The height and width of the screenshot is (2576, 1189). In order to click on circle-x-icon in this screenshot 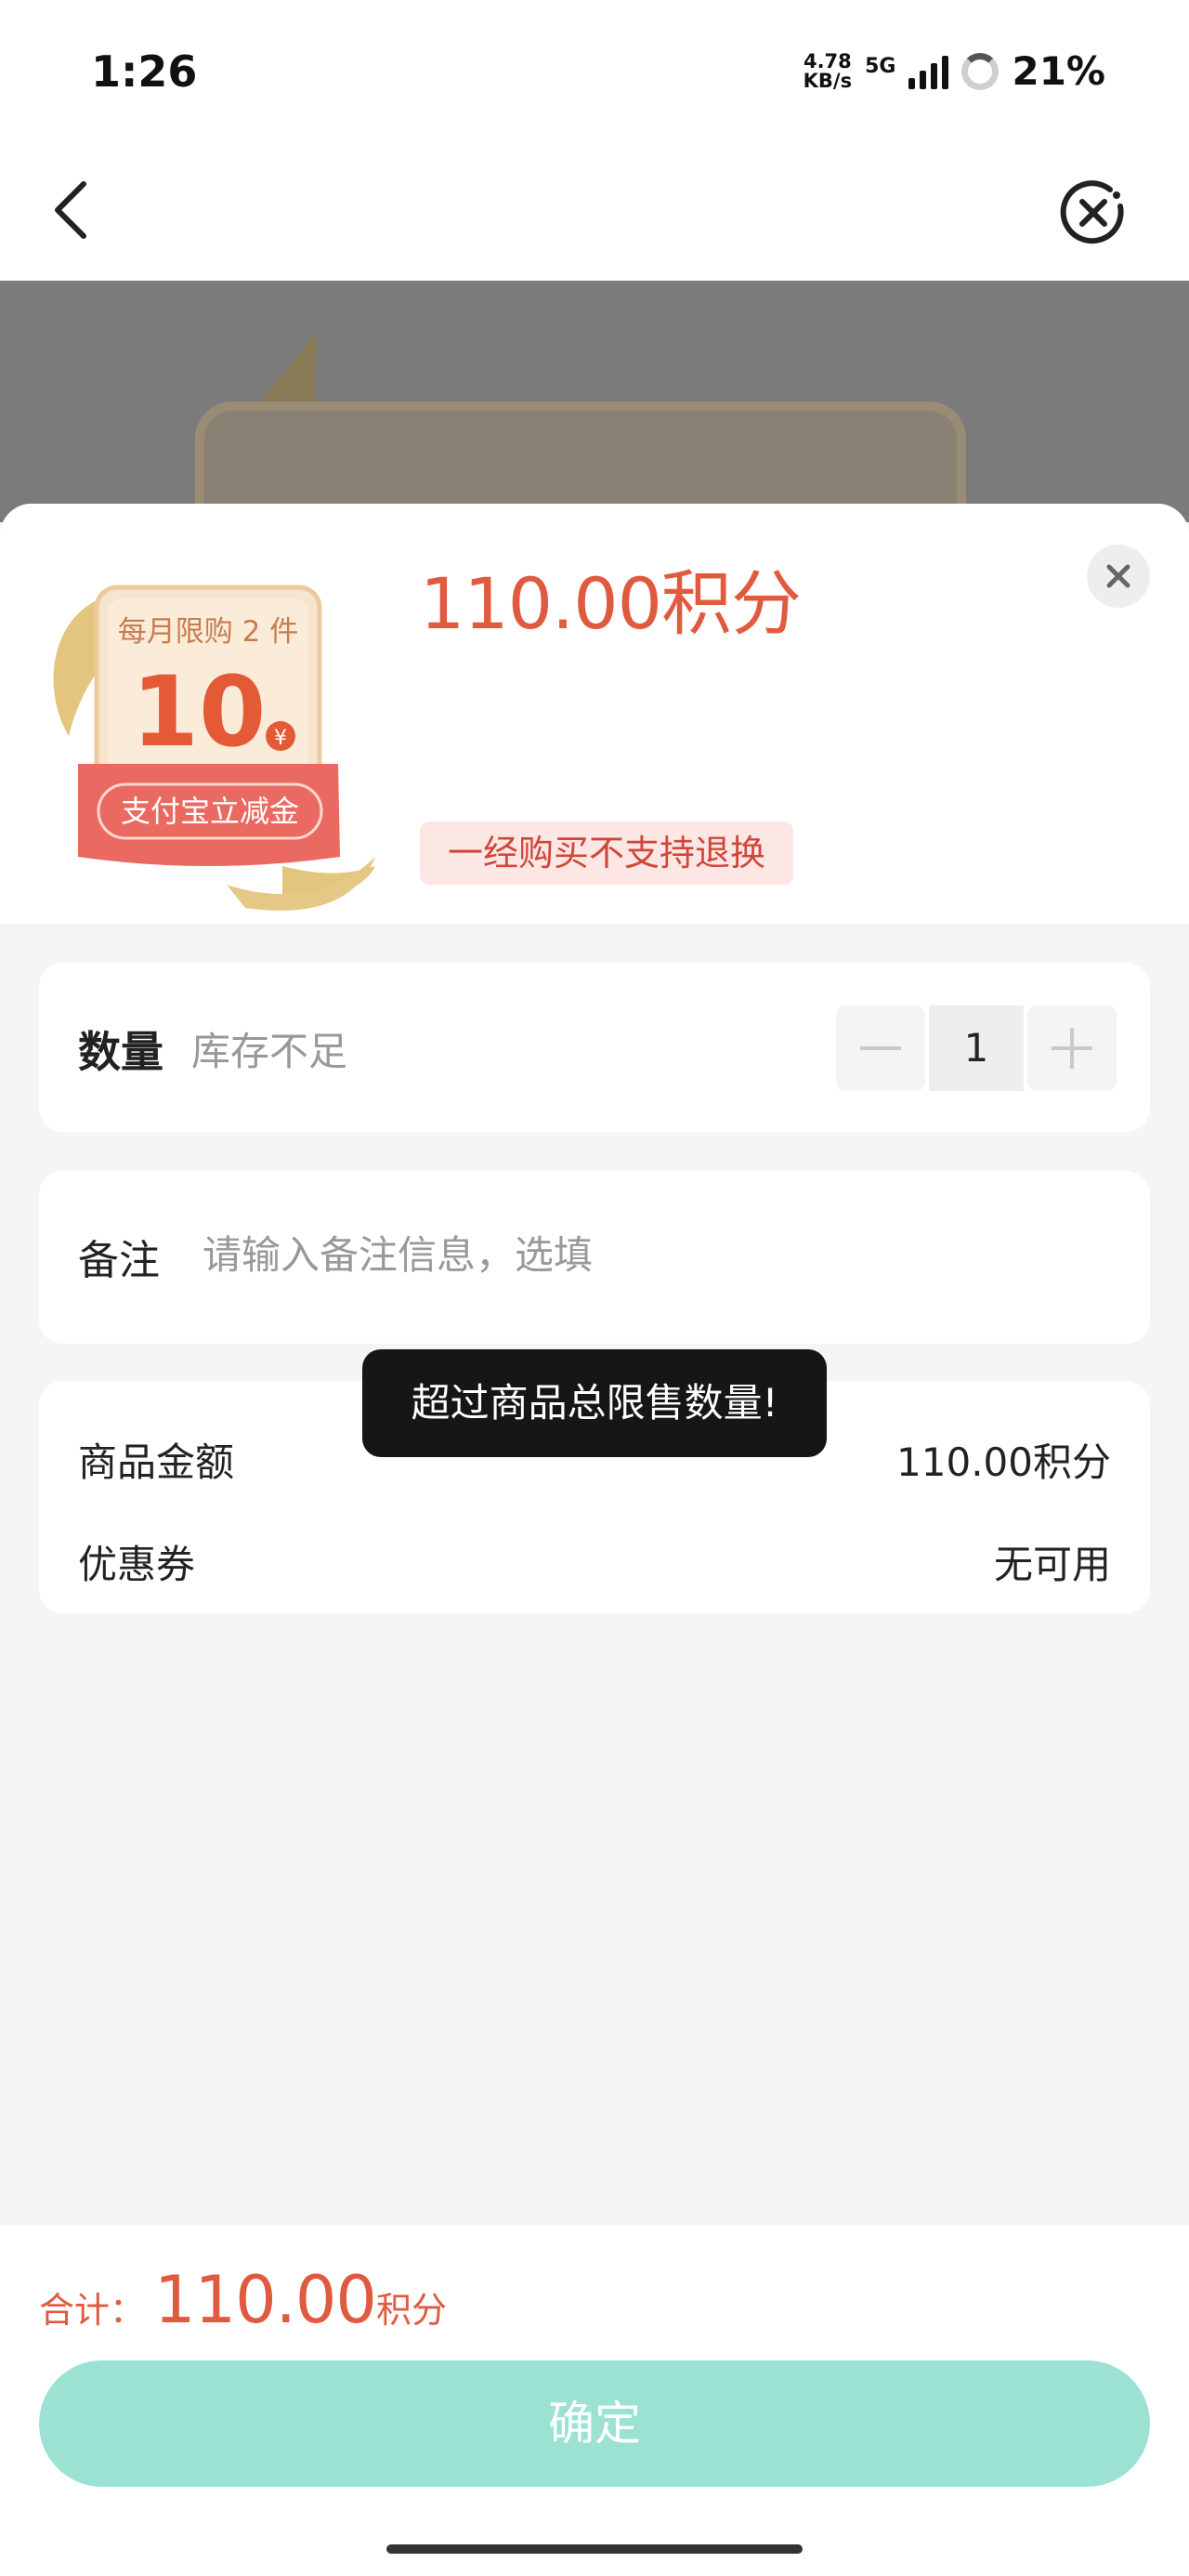, I will do `click(1093, 212)`.